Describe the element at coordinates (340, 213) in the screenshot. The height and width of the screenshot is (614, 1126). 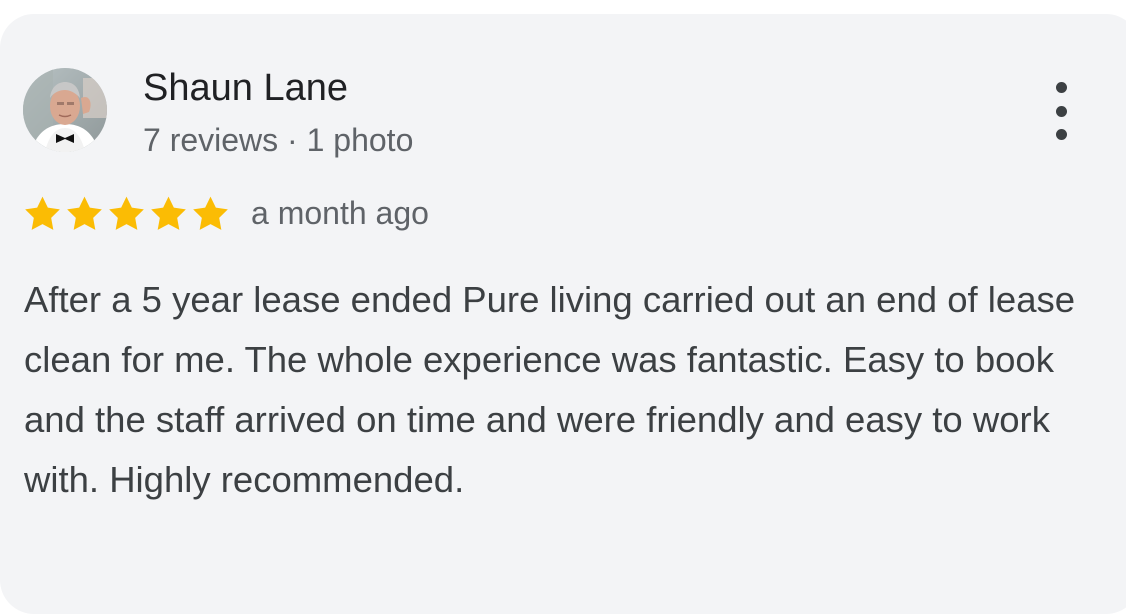
I see `review-date: a month ago` at that location.